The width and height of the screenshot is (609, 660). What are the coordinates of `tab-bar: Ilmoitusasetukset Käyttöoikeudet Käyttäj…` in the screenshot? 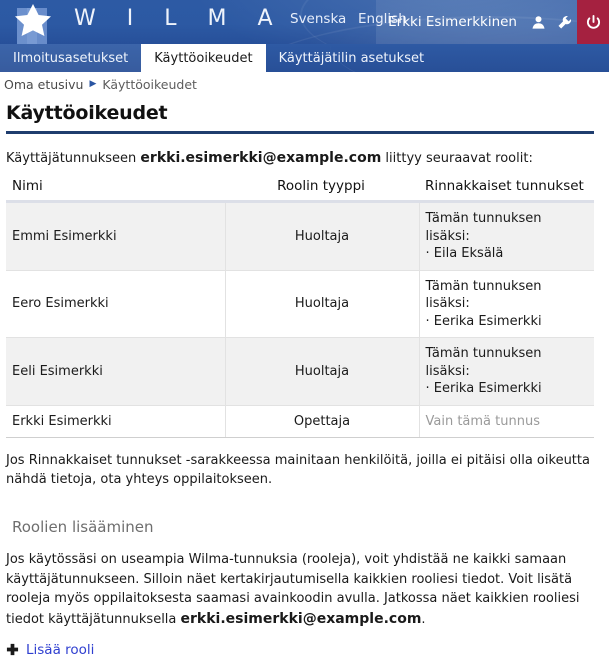 It's located at (304, 58).